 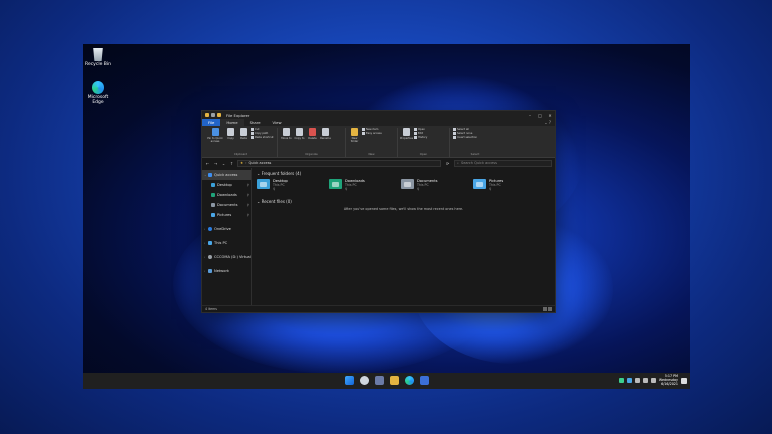 What do you see at coordinates (215, 163) in the screenshot?
I see `forward-icon: →` at bounding box center [215, 163].